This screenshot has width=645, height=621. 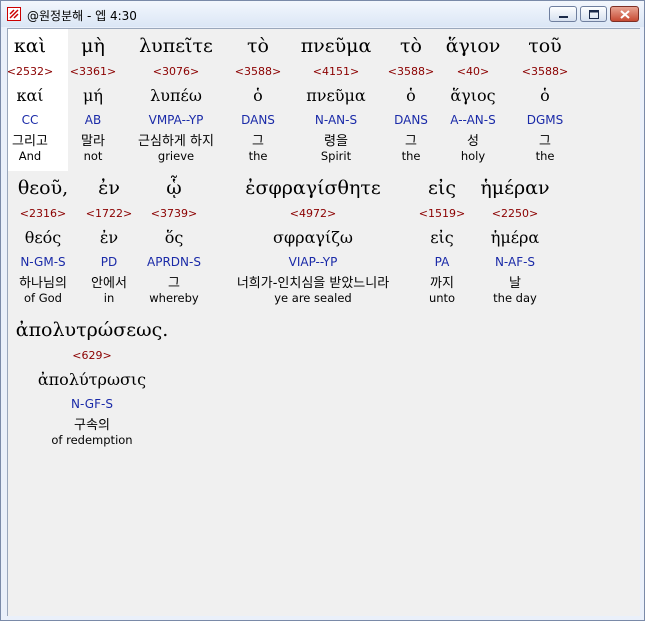 I want to click on strong-number: <629>, so click(x=92, y=355).